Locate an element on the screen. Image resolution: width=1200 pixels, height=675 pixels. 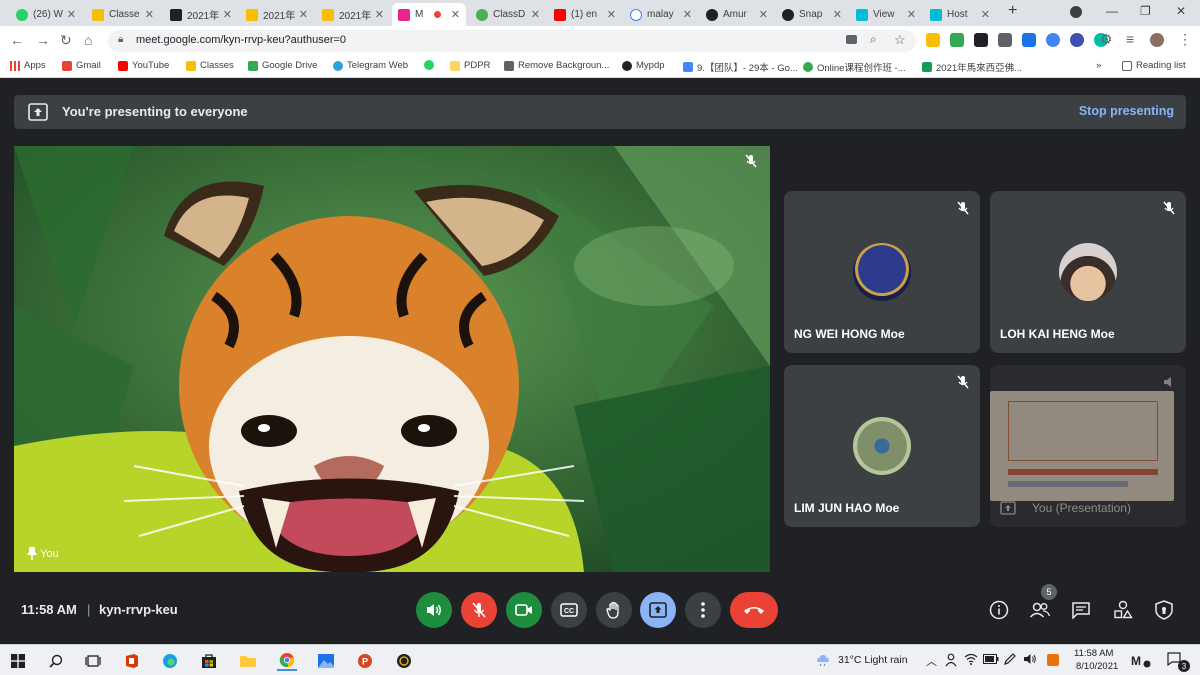
leave-call-button is located at coordinates (754, 610).